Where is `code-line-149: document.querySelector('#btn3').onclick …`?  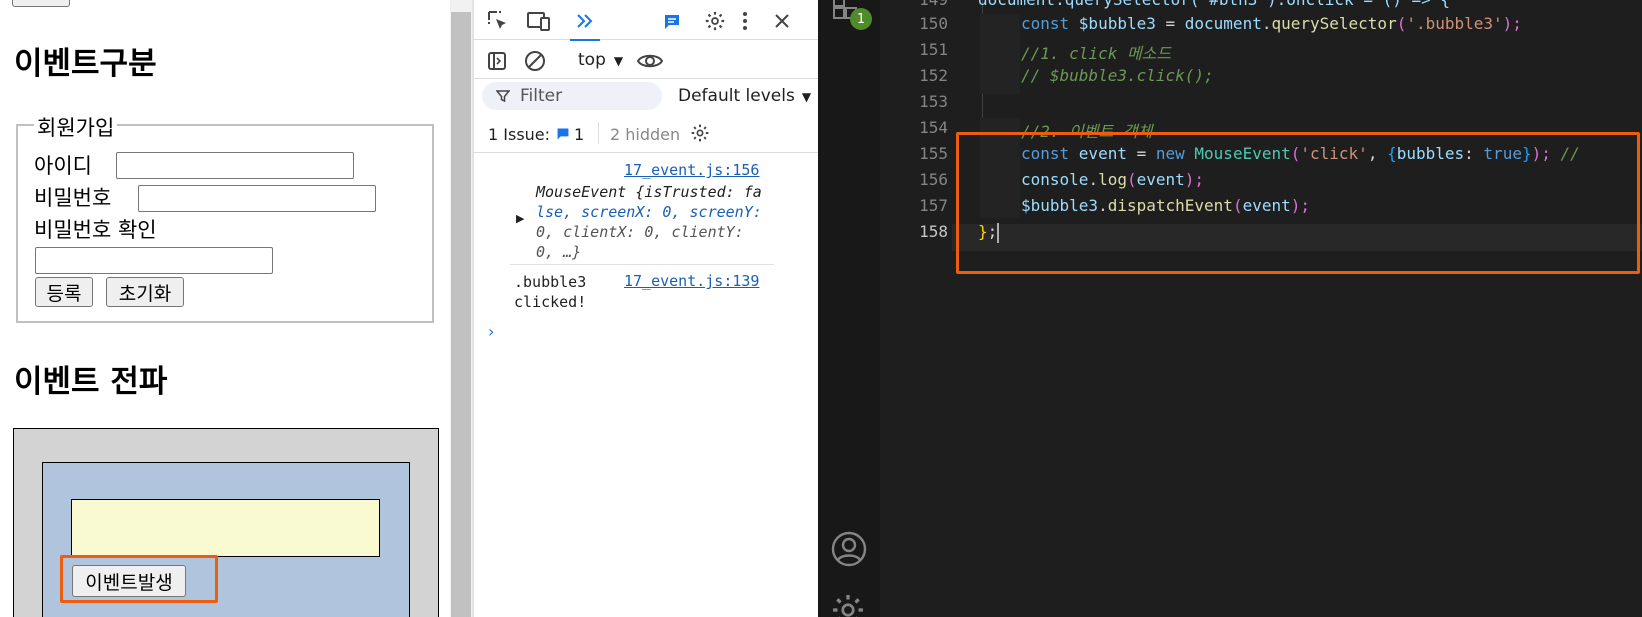
code-line-149: document.querySelector('#btn3').onclick … is located at coordinates (1214, 4).